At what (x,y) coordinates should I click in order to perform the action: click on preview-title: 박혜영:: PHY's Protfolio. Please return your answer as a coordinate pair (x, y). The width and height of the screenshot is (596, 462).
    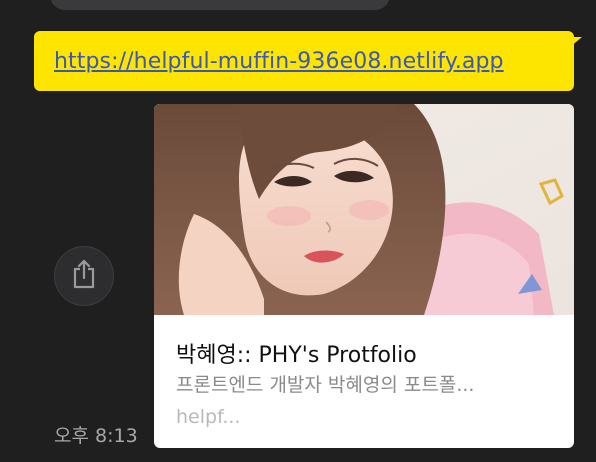
    Looking at the image, I should click on (296, 355).